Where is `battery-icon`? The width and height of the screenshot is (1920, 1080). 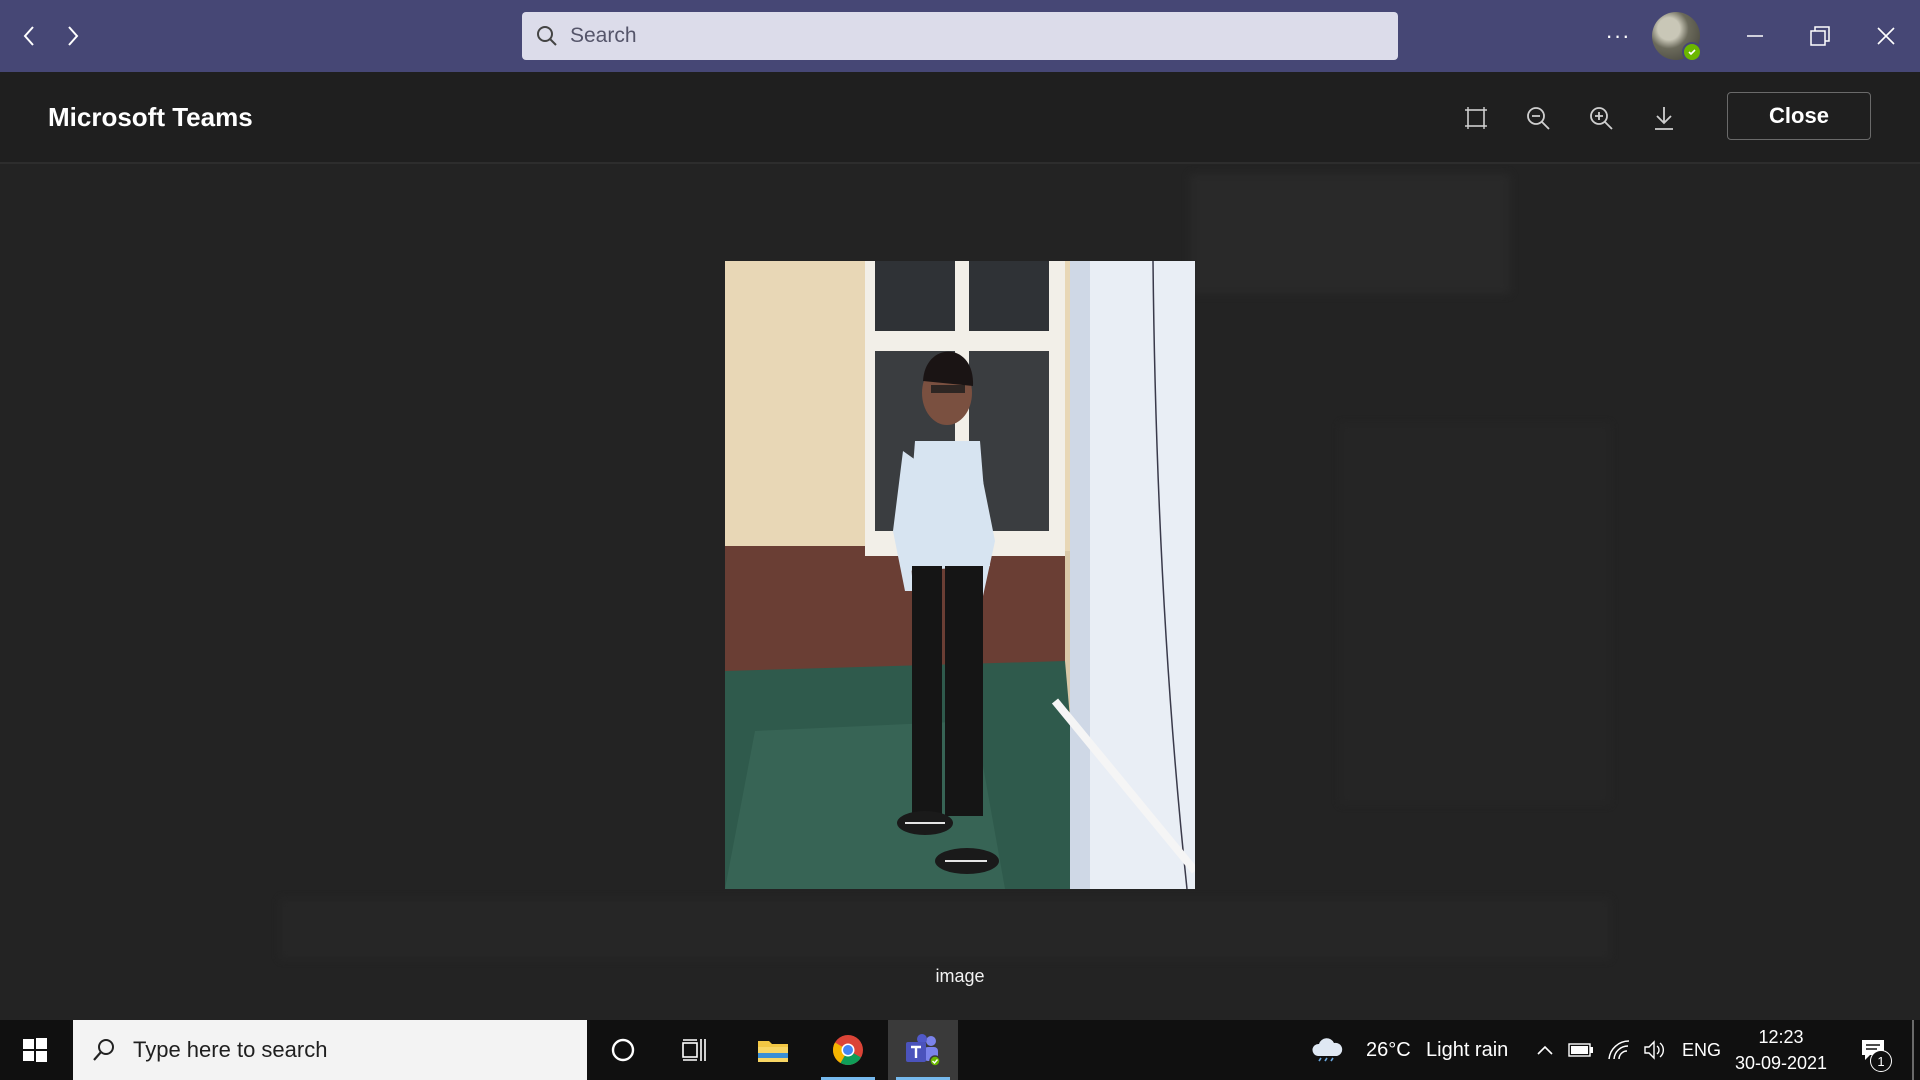
battery-icon is located at coordinates (1580, 1050).